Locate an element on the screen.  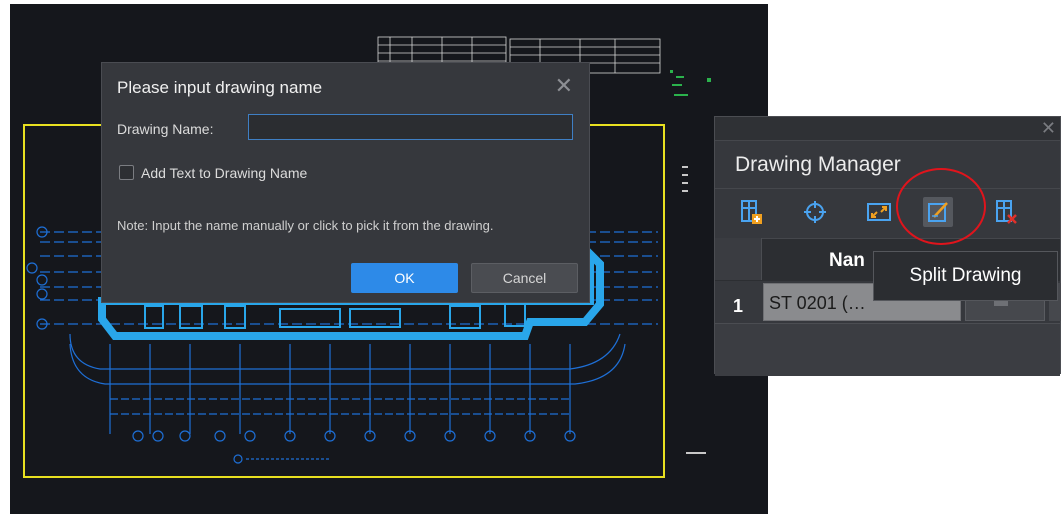
green-annotations is located at coordinates (690, 83).